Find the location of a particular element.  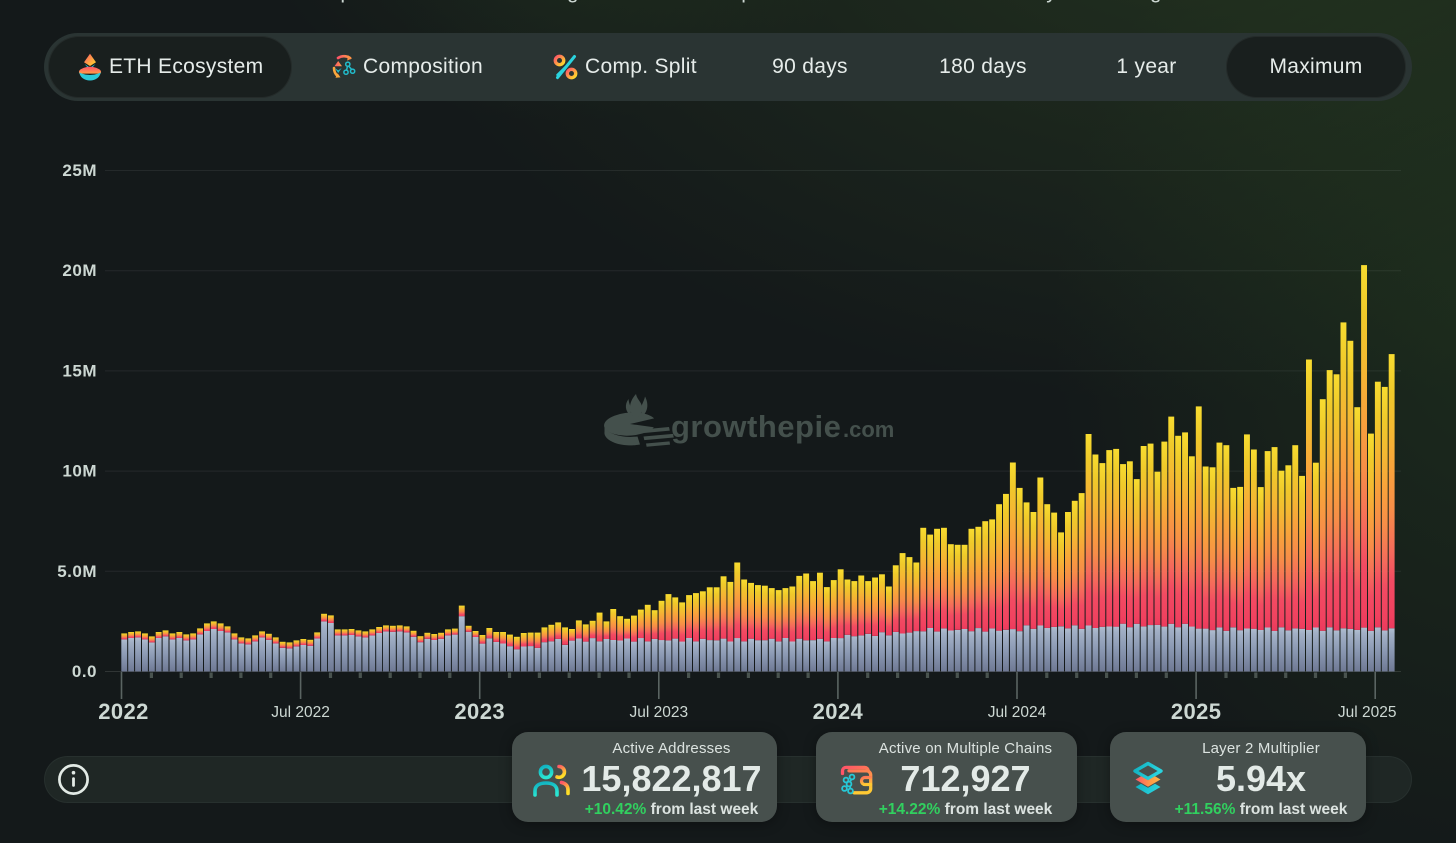

svg-text: growthepie is located at coordinates (756, 426).